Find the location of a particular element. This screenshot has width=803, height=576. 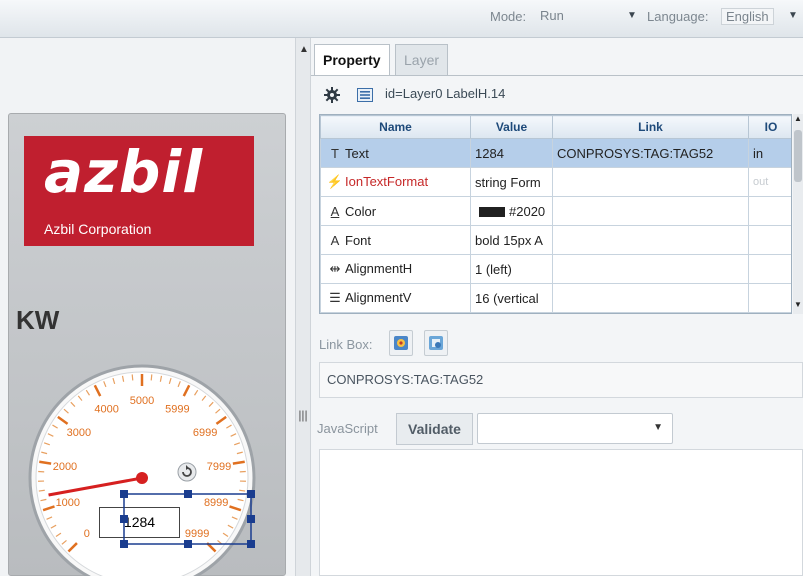

logo-wordmark: azbil is located at coordinates (124, 172).